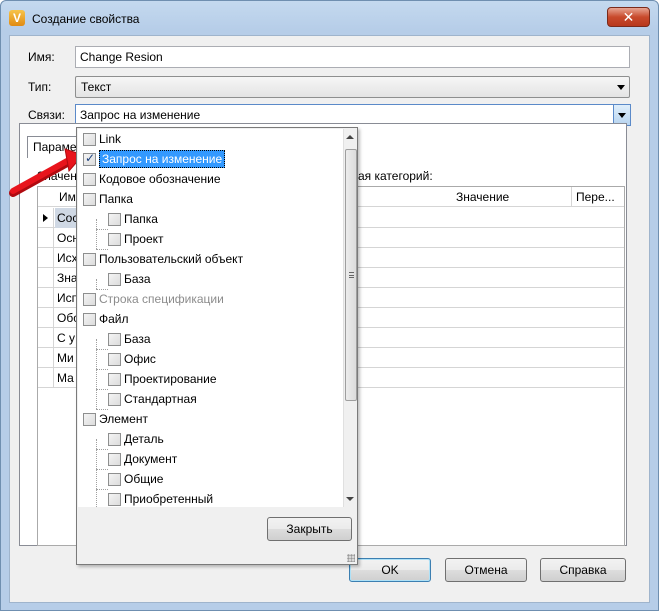 The image size is (659, 611). I want to click on tree-item-label: Пользовательский объект, so click(171, 259).